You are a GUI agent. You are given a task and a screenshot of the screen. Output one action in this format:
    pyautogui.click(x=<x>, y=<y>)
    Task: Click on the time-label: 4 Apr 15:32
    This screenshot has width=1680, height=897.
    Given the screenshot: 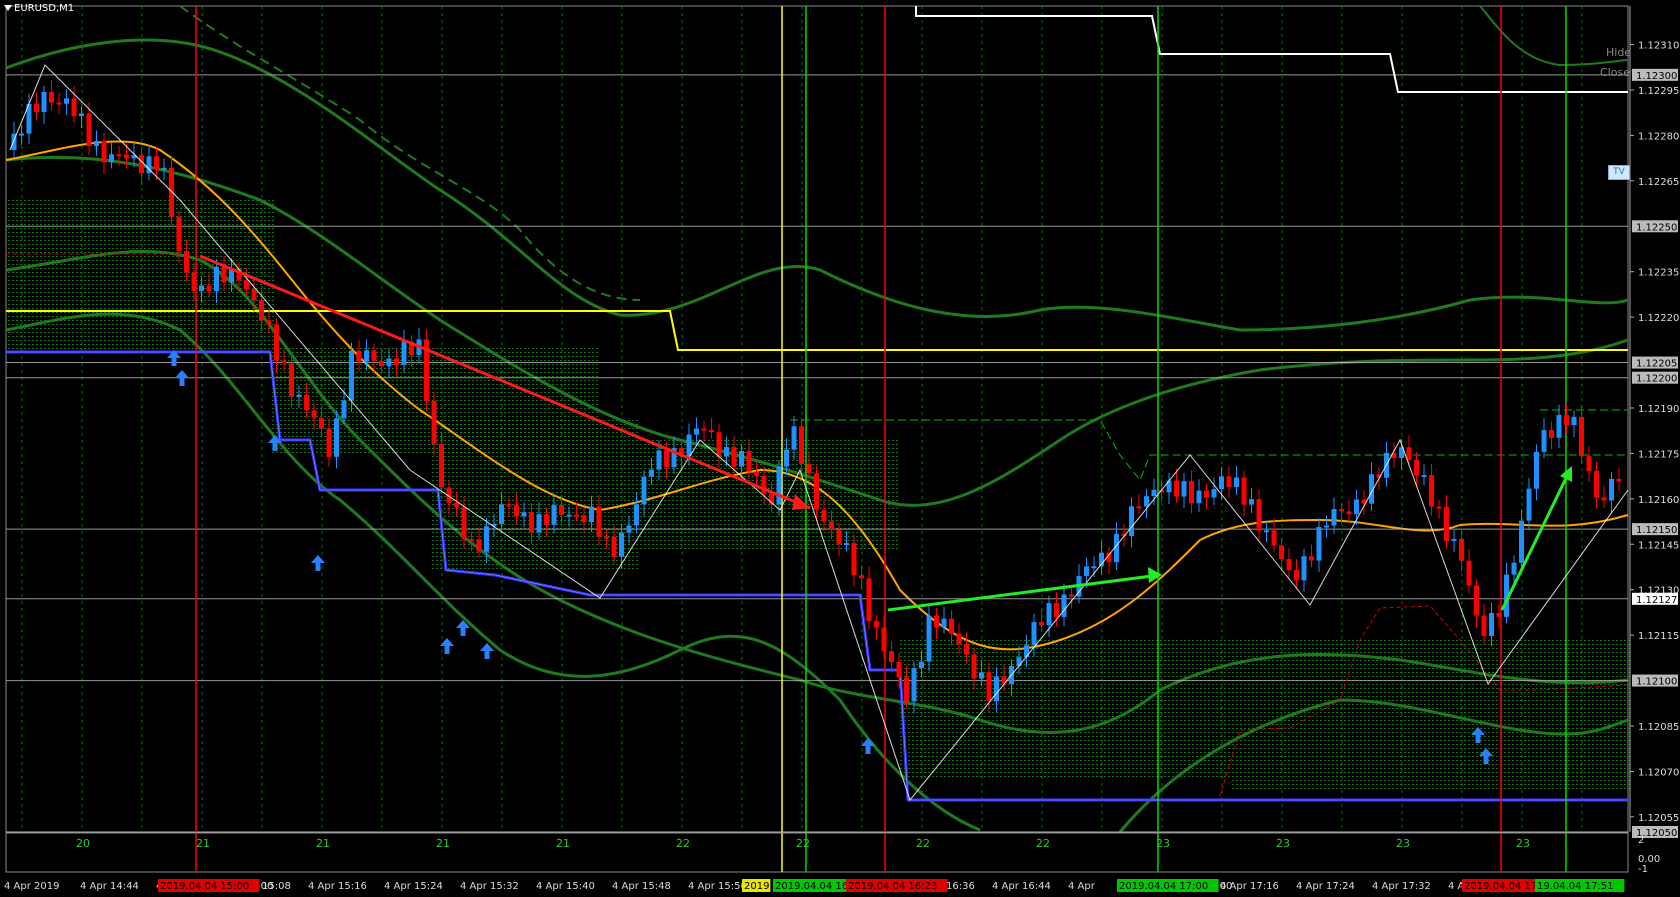 What is the action you would take?
    pyautogui.click(x=489, y=886)
    